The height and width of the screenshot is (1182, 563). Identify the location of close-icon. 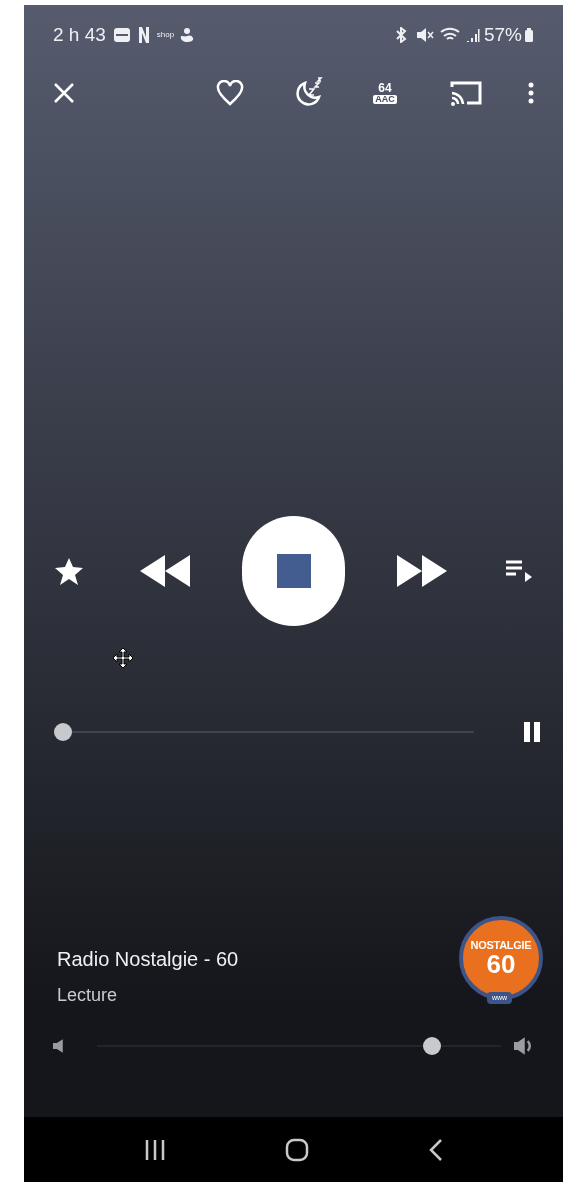
(64, 93).